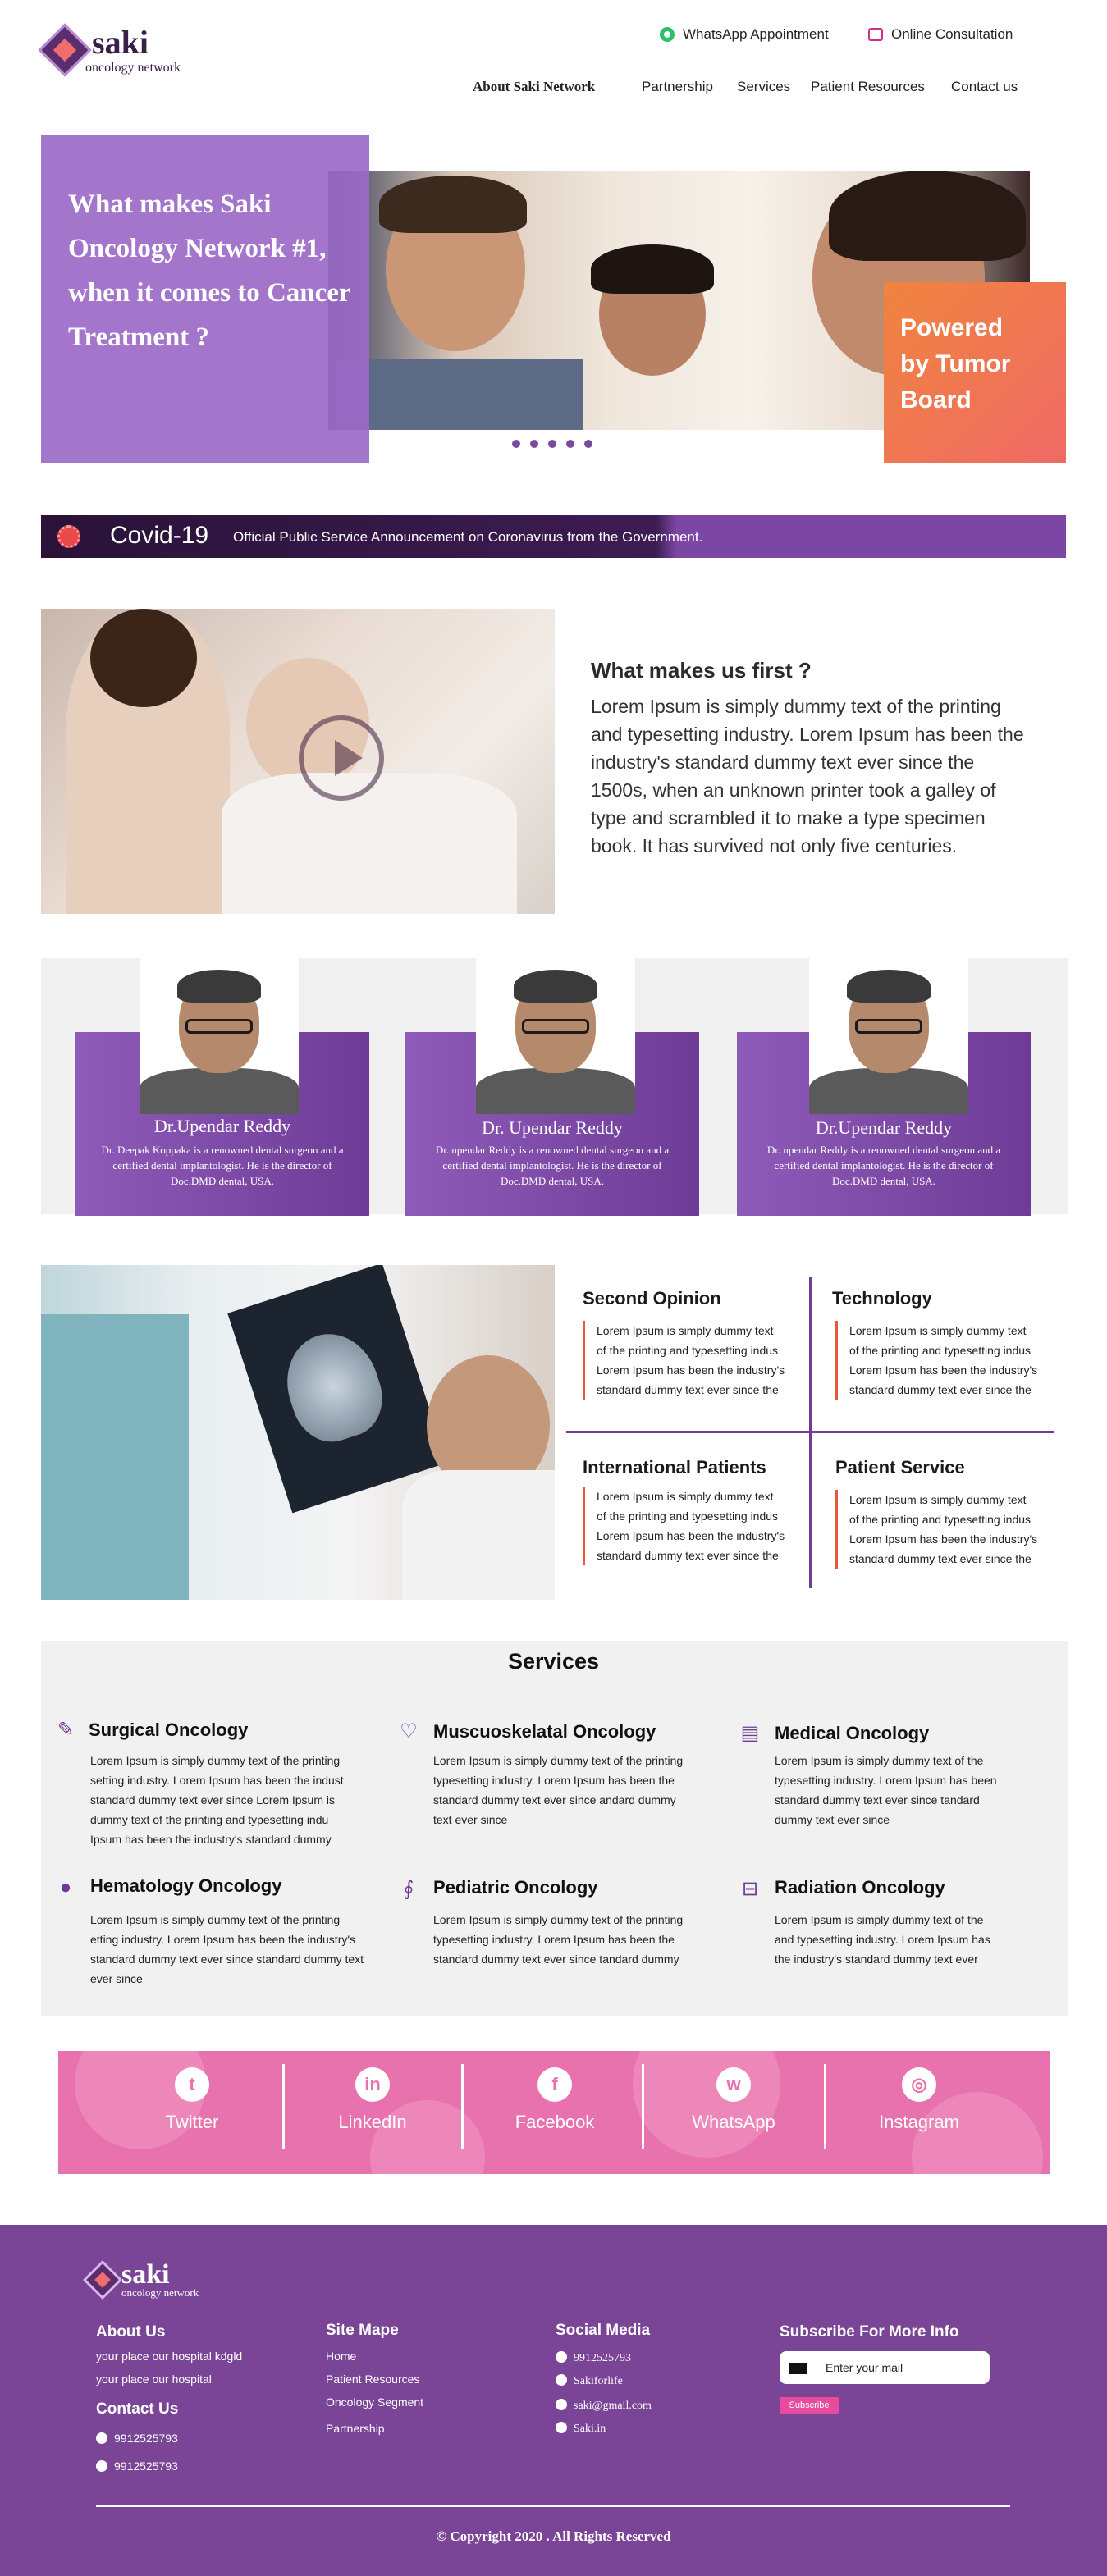 Image resolution: width=1107 pixels, height=2576 pixels. What do you see at coordinates (879, 1920) in the screenshot?
I see `service-line: Lorem Ipsum is simply dummy text of the` at bounding box center [879, 1920].